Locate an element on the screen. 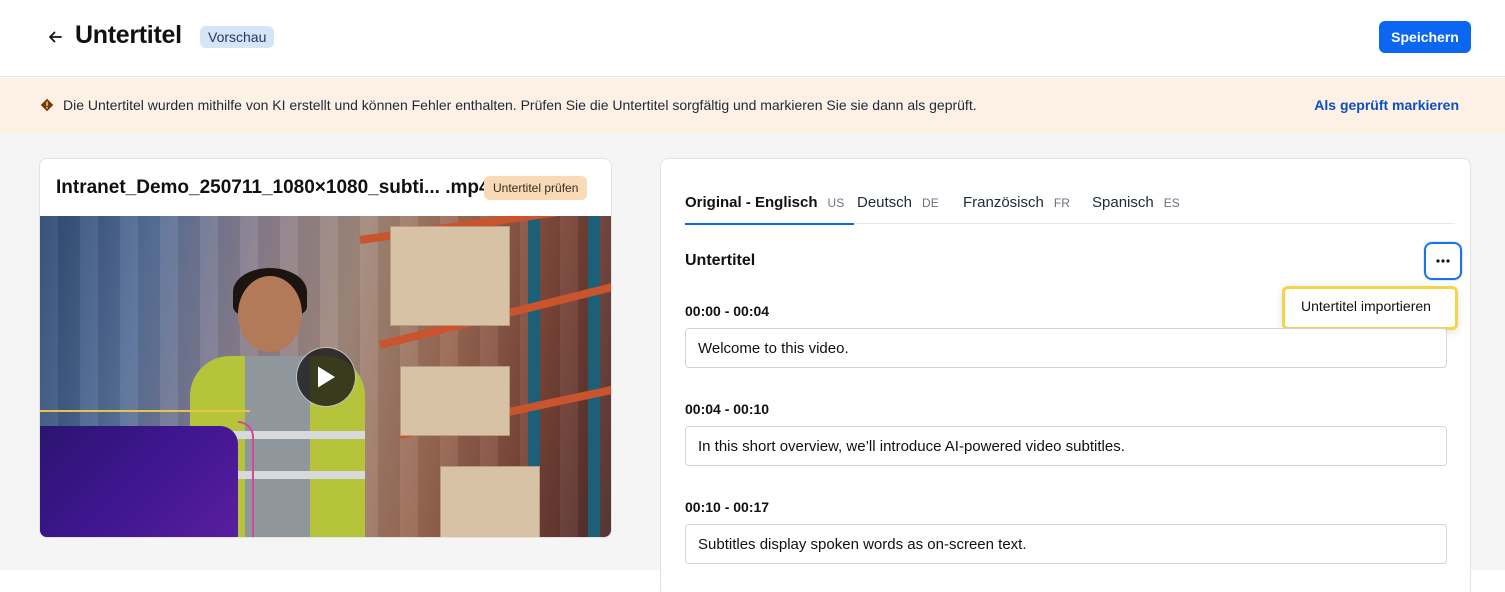 This screenshot has width=1505, height=592. tab-label: Französisch is located at coordinates (1003, 202).